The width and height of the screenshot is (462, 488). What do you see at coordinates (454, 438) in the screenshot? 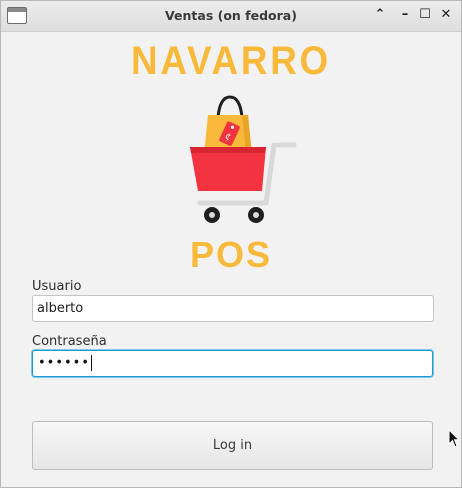
I see `mouse-pointer-icon` at bounding box center [454, 438].